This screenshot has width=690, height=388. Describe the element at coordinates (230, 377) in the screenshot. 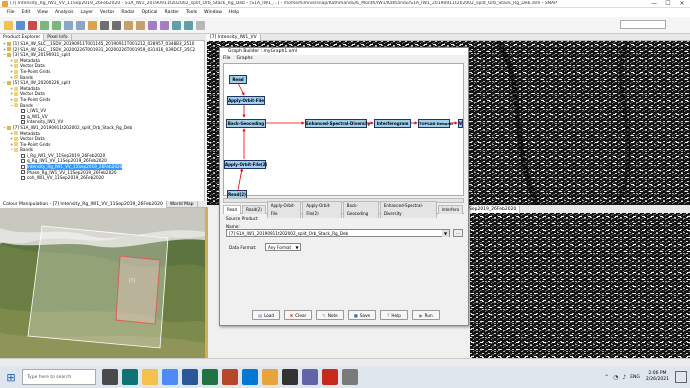

I see `powerpoint-icon` at that location.